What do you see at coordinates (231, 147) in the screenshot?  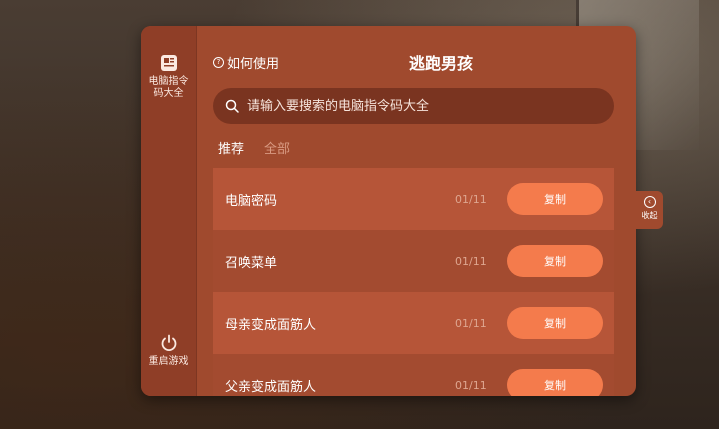 I see `tab-recommended: 推荐` at bounding box center [231, 147].